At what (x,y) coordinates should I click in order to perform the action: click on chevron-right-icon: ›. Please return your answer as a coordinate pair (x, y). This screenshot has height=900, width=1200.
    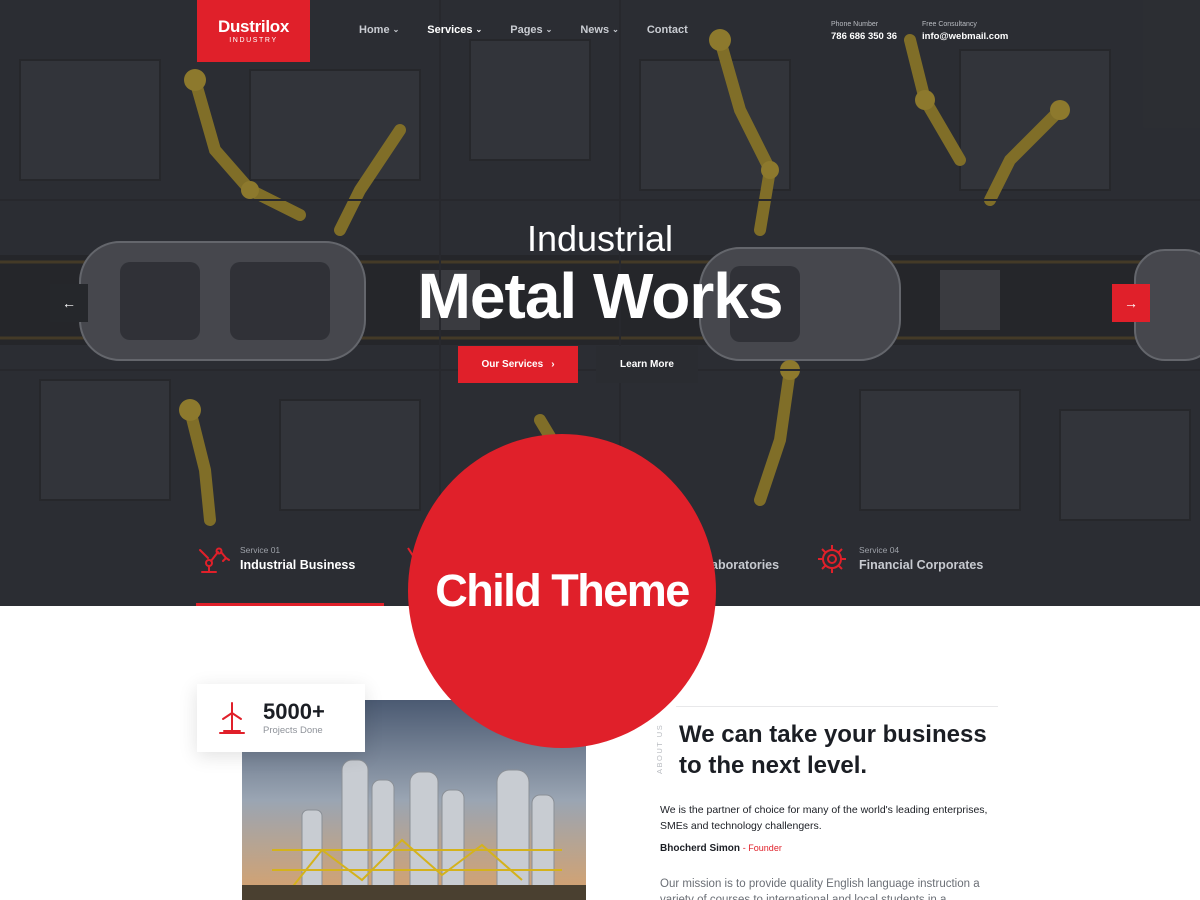
    Looking at the image, I should click on (553, 364).